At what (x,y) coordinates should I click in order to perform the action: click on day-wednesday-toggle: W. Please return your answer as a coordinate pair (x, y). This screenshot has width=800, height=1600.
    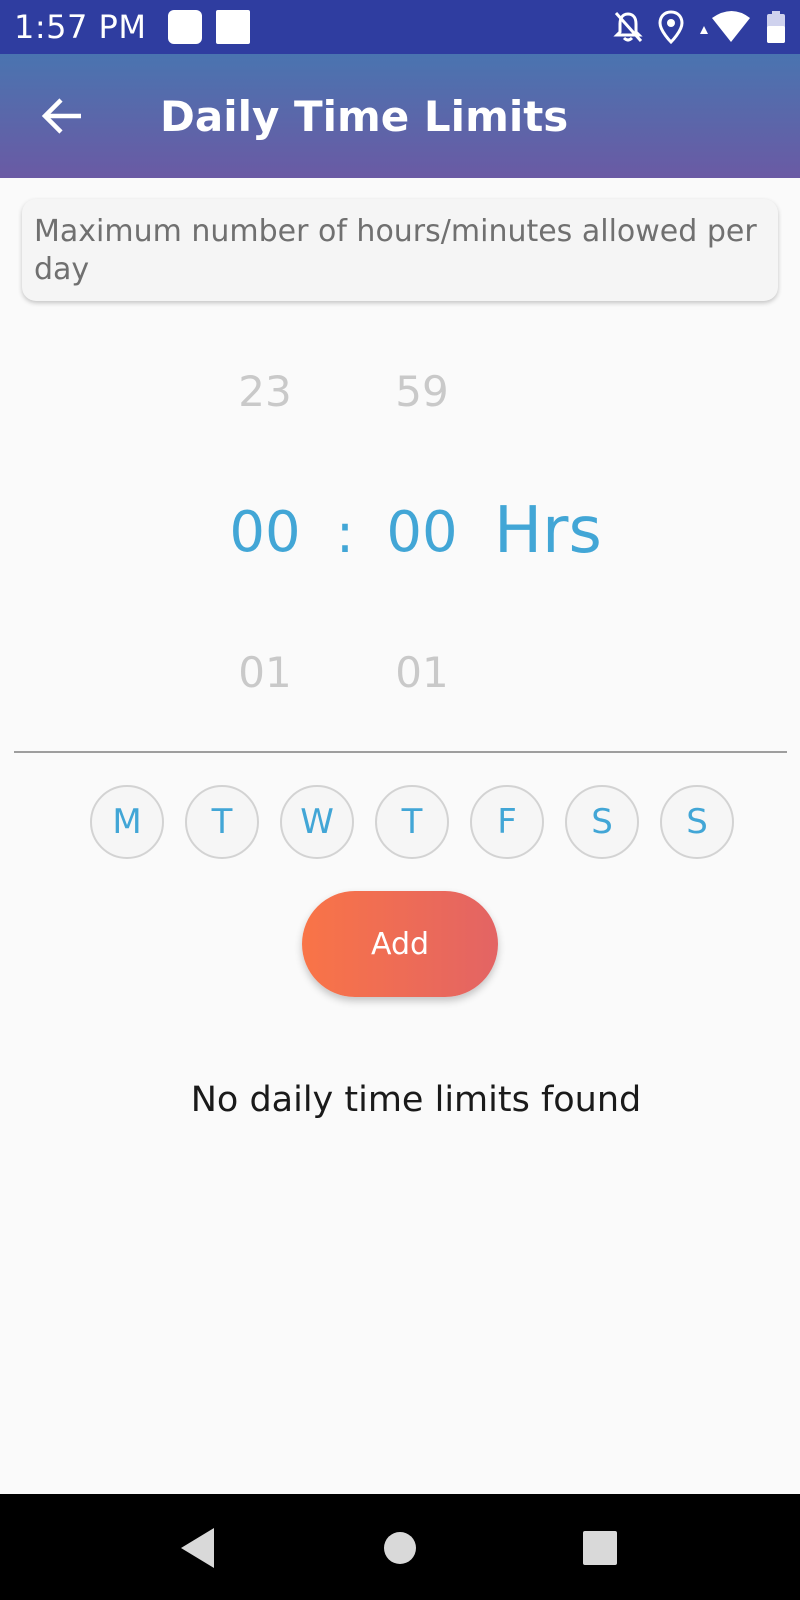
    Looking at the image, I should click on (317, 822).